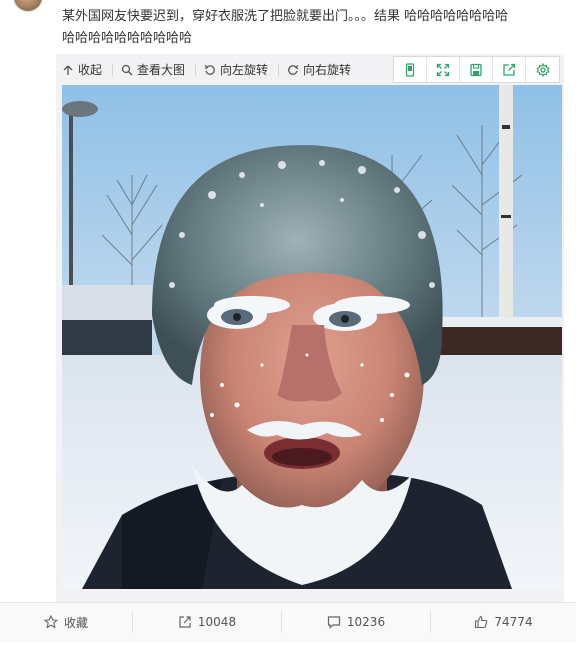  Describe the element at coordinates (293, 69) in the screenshot. I see `rotate-right-icon` at that location.